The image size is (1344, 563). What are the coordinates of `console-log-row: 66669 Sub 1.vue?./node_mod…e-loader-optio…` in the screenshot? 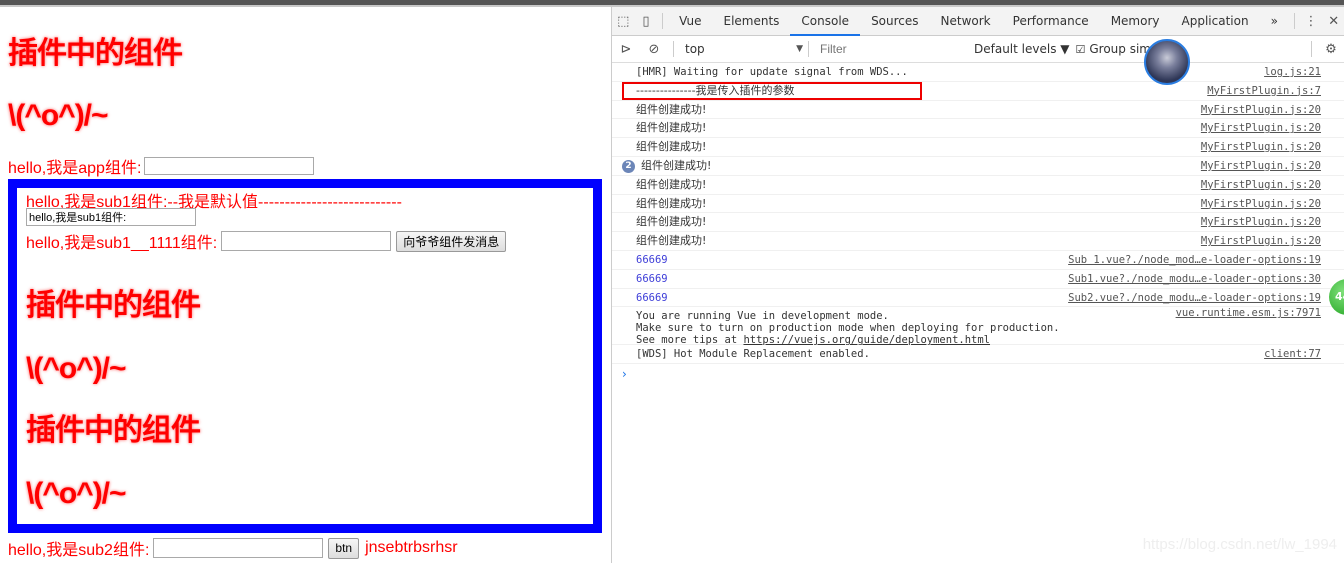 It's located at (978, 260).